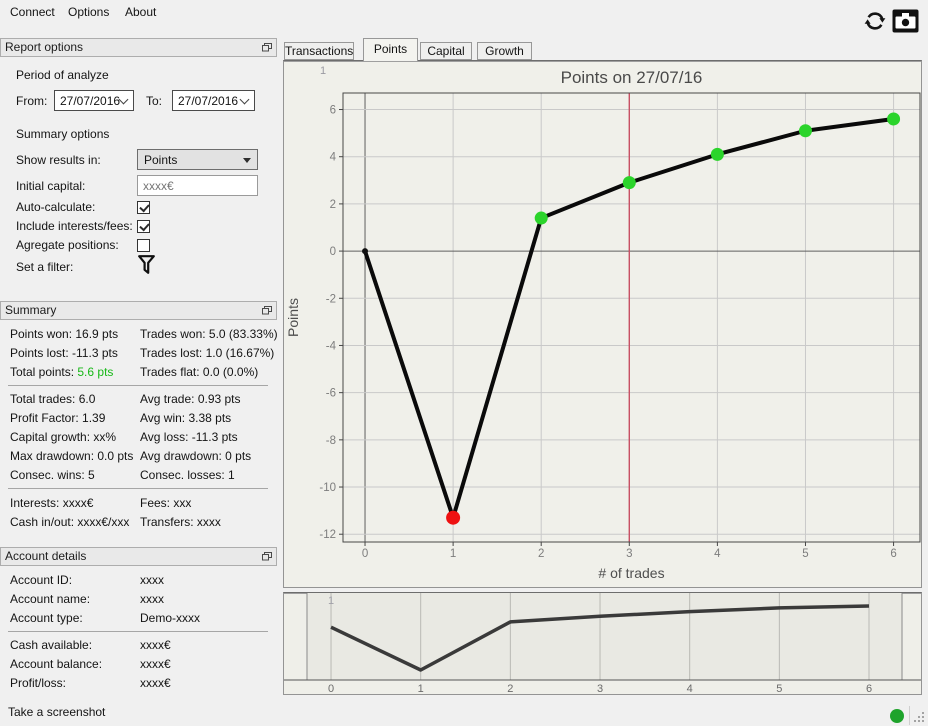  I want to click on svg-text: -12, so click(327, 535).